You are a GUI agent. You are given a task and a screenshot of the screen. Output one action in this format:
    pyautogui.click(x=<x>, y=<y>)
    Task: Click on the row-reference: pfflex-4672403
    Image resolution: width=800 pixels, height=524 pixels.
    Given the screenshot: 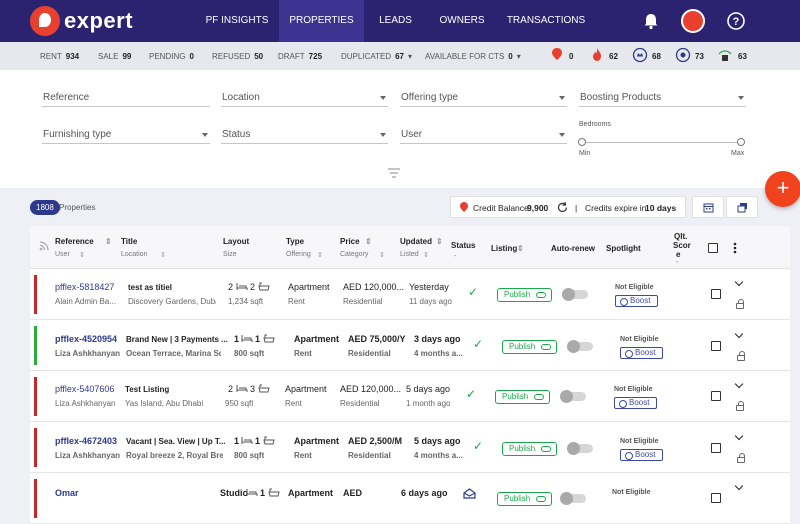 What is the action you would take?
    pyautogui.click(x=86, y=441)
    